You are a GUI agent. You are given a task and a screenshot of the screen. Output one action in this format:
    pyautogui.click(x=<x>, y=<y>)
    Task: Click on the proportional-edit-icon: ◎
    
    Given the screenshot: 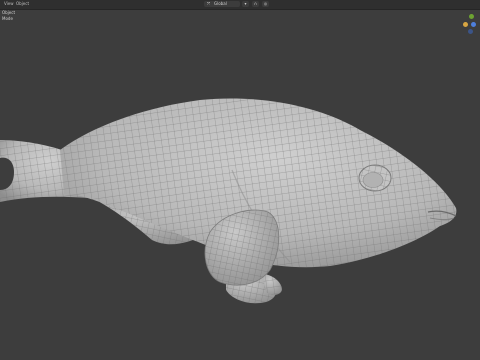 What is the action you would take?
    pyautogui.click(x=265, y=4)
    